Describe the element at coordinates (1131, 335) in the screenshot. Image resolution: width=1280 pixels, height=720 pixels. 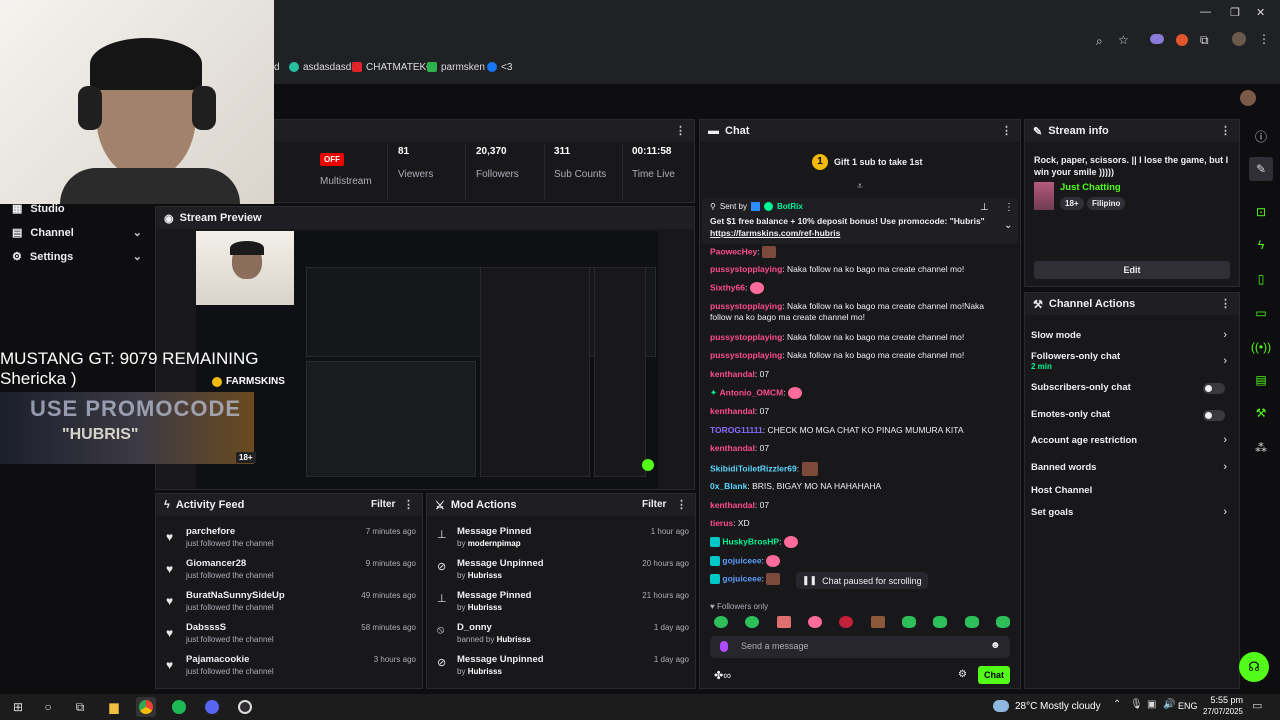
I see `slow-mode-row: Slow mode` at that location.